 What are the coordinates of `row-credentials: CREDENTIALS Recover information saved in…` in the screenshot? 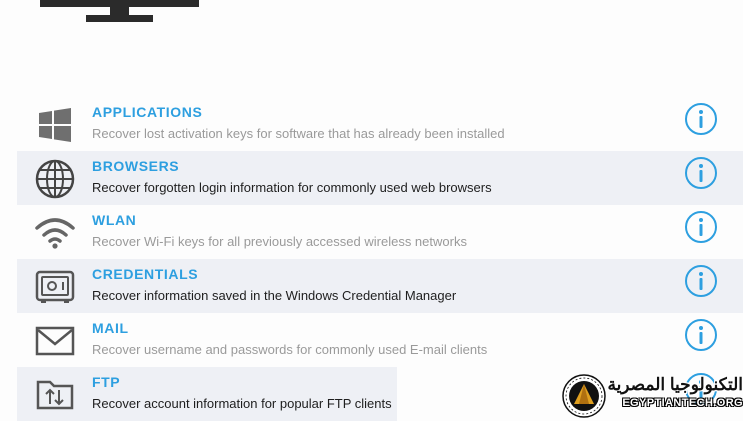 It's located at (380, 286).